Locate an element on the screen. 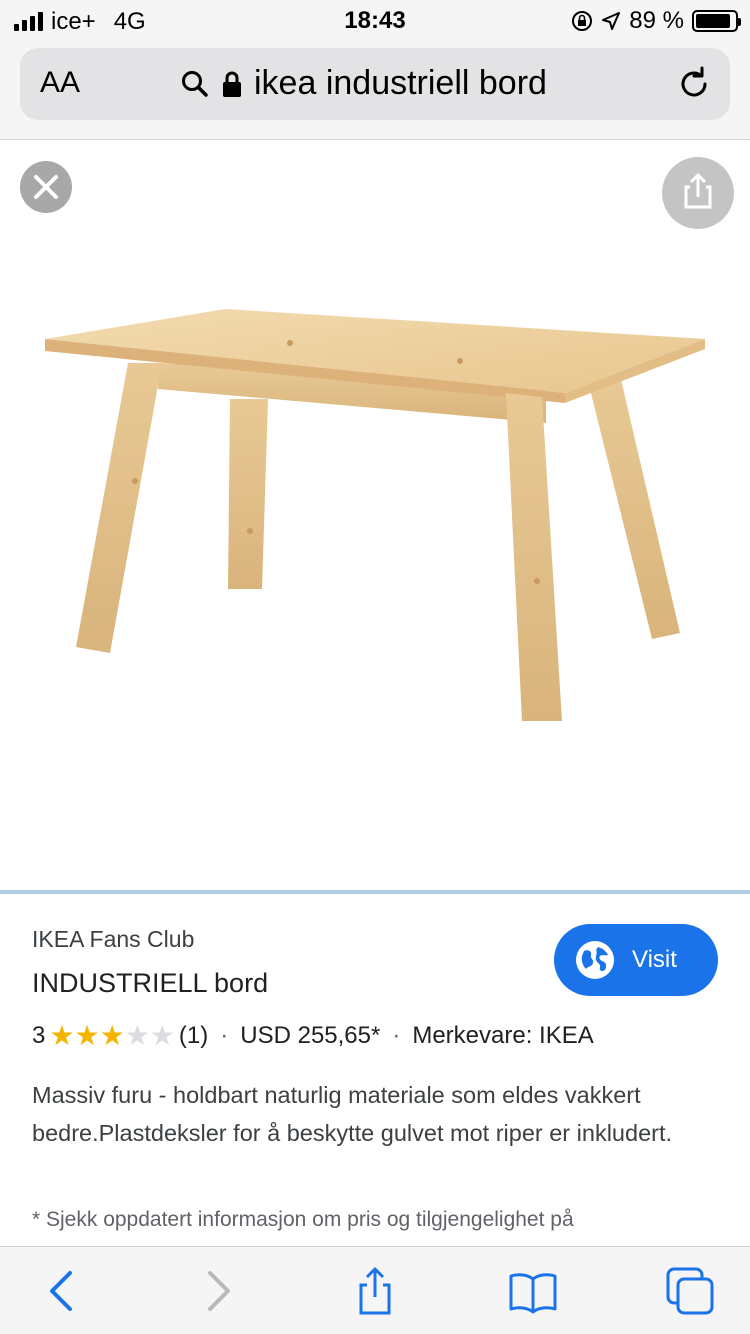  battery-icon is located at coordinates (716, 21).